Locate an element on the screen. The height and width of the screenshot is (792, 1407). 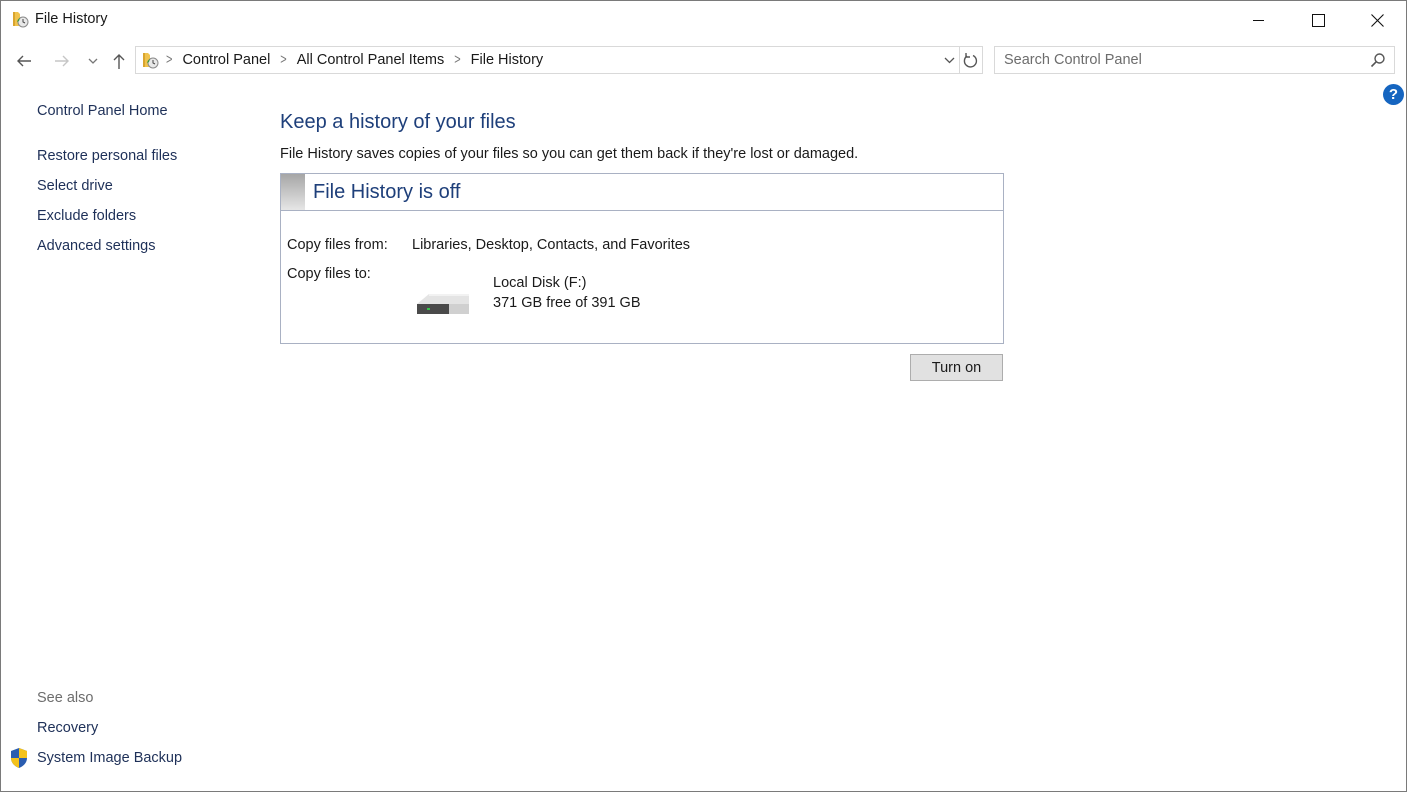
turn-on-button: Turn on is located at coordinates (956, 367).